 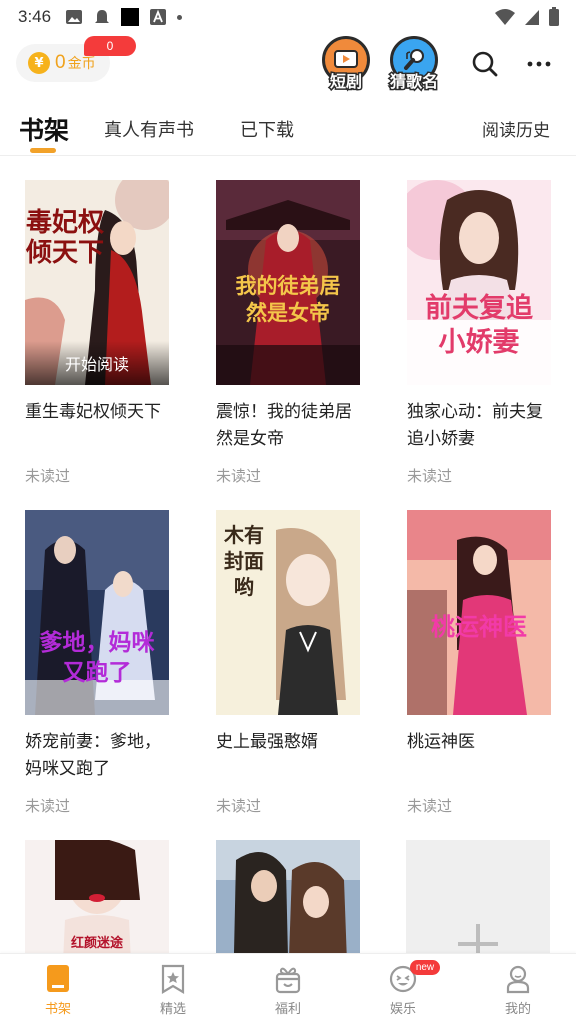 What do you see at coordinates (96, 943) in the screenshot?
I see `cover-title: 红颜迷途` at bounding box center [96, 943].